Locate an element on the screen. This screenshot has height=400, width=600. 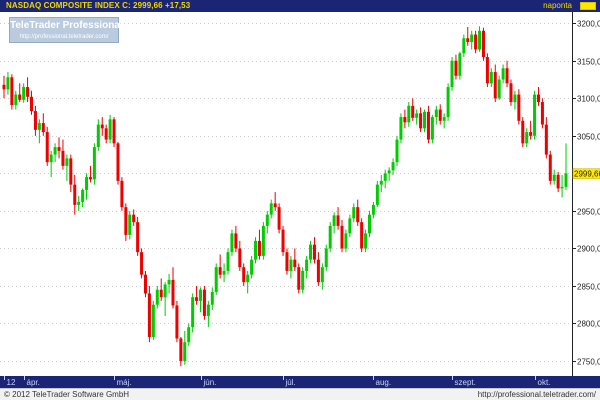
x-tick-label: okt. is located at coordinates (544, 382).